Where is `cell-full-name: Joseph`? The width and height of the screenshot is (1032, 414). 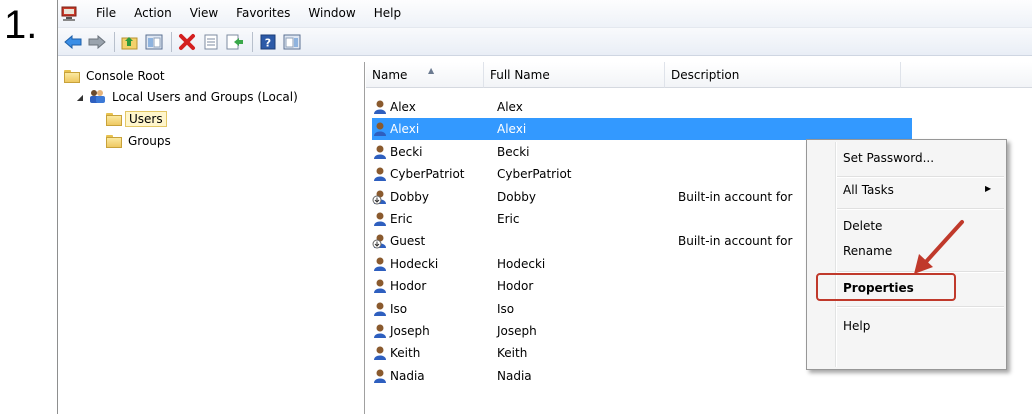 cell-full-name: Joseph is located at coordinates (517, 331).